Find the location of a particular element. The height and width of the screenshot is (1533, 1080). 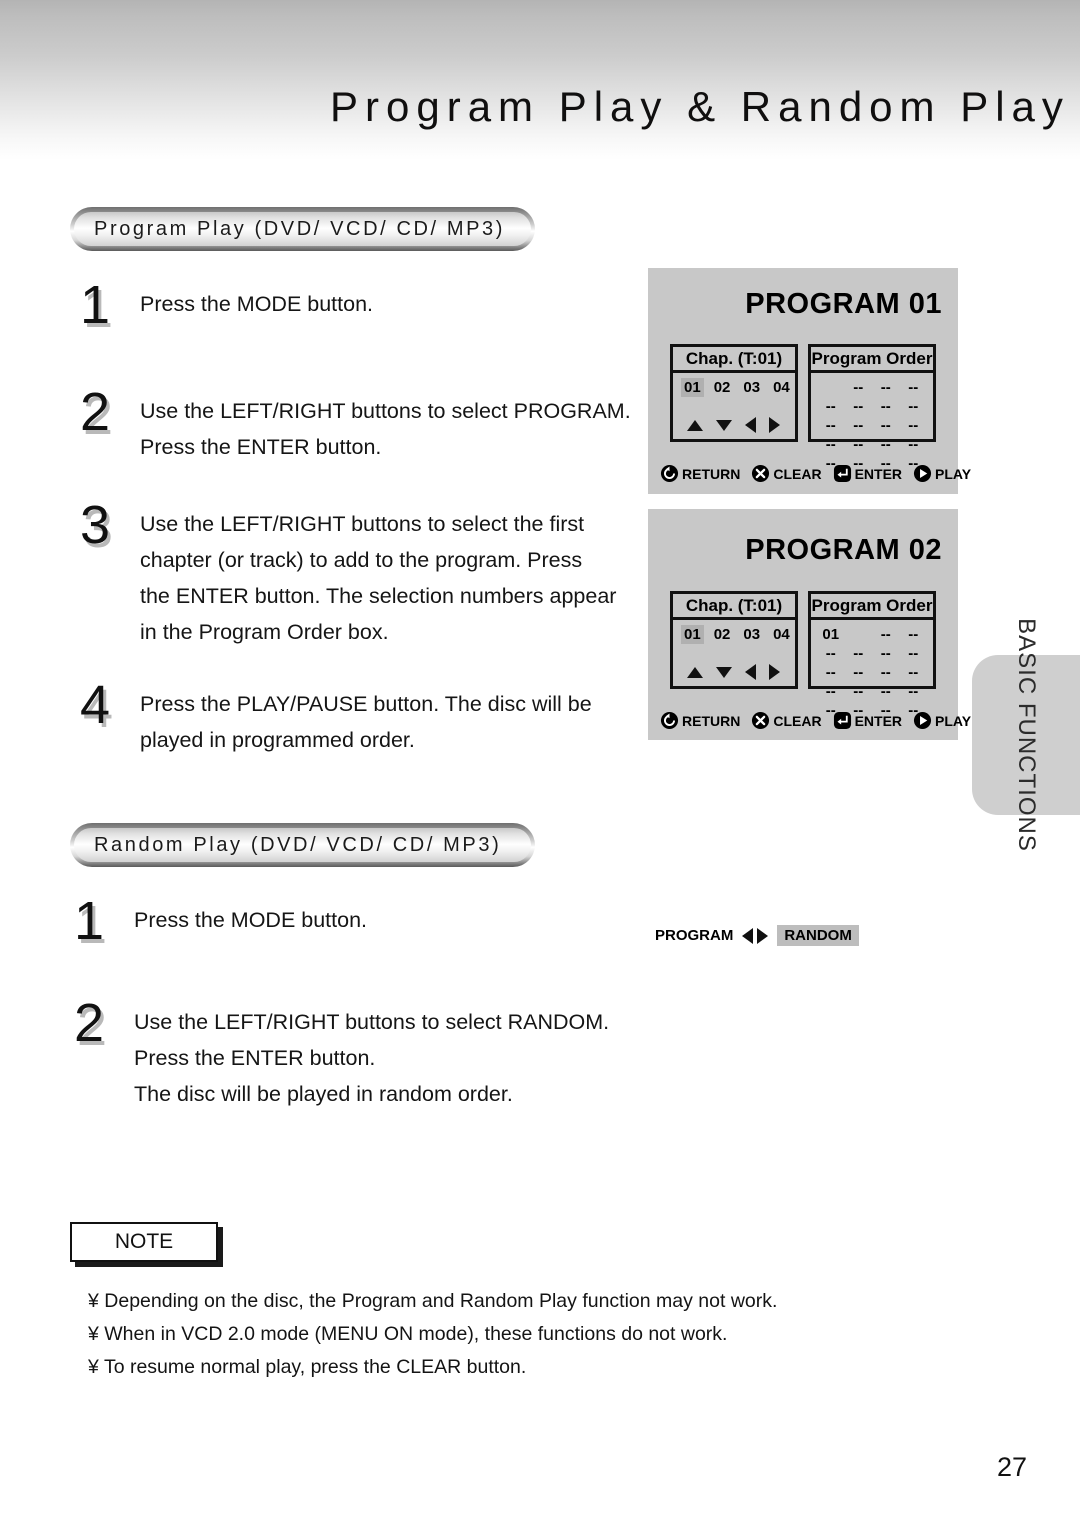

order-cell is located at coordinates (831, 387).